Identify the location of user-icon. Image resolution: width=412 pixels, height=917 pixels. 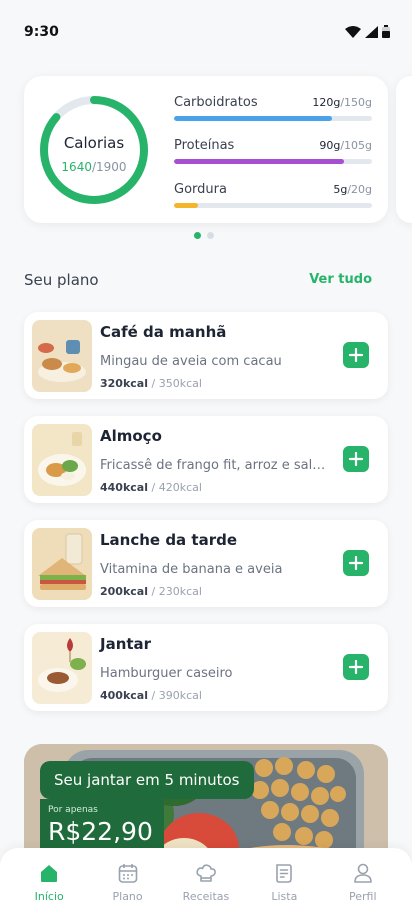
(362, 873).